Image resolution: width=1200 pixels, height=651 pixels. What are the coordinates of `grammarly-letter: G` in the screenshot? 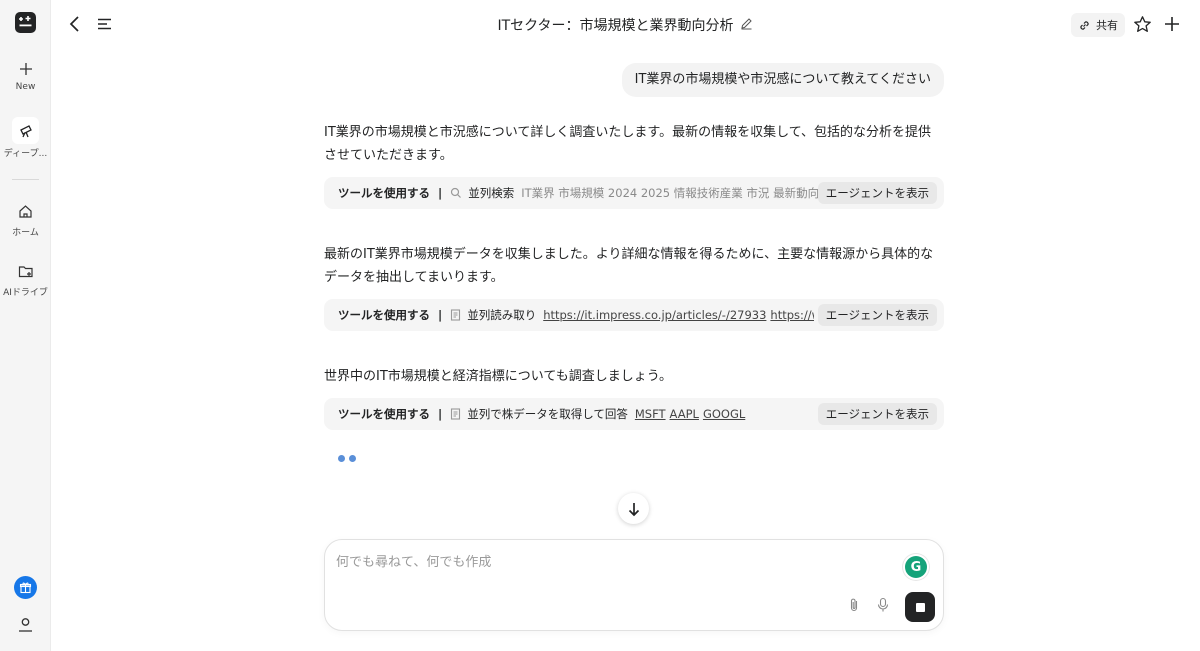 It's located at (916, 567).